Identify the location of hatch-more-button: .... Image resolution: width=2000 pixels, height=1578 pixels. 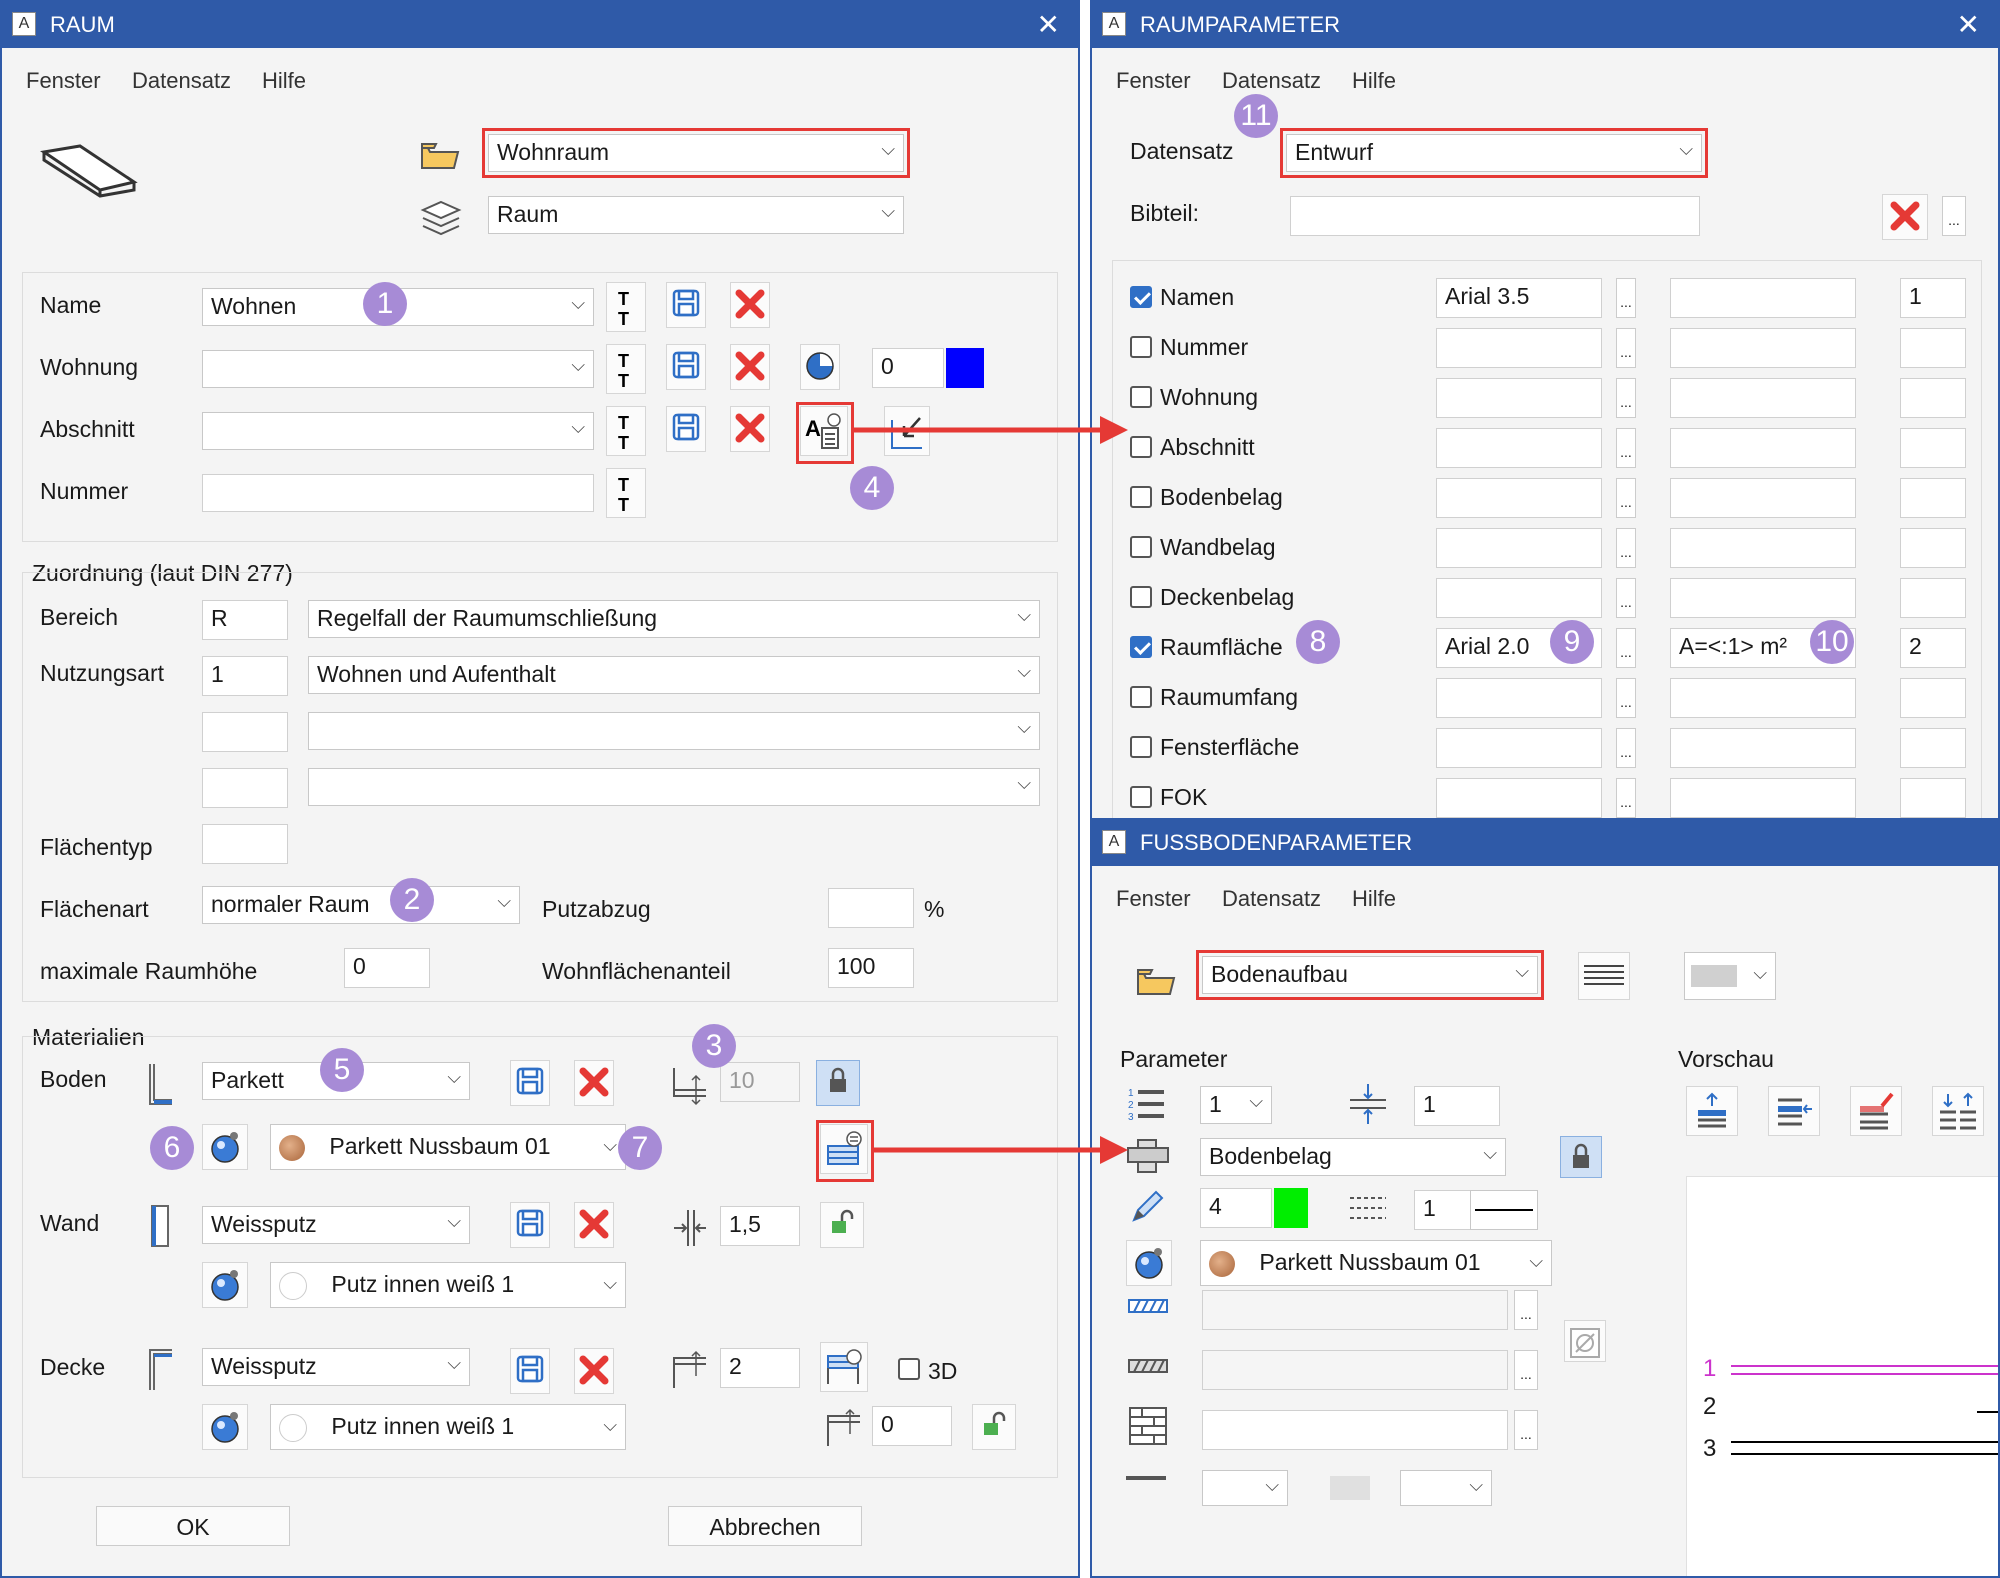
(1526, 1310).